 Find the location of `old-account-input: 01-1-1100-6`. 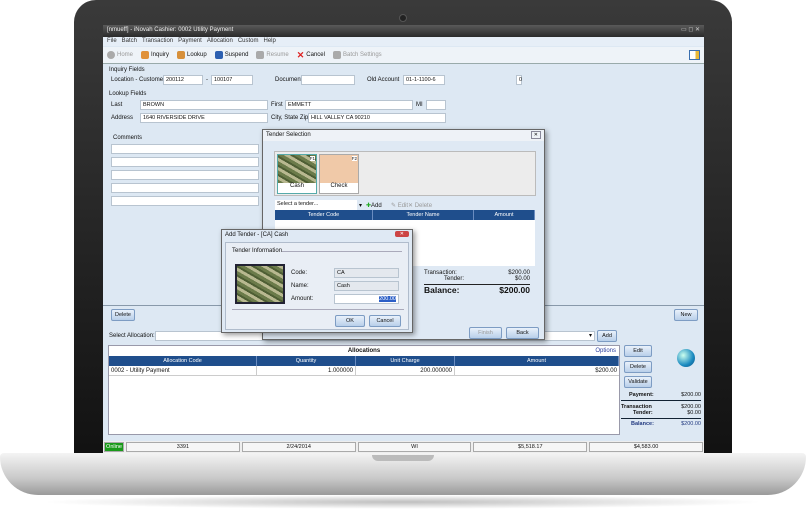

old-account-input: 01-1-1100-6 is located at coordinates (424, 80).